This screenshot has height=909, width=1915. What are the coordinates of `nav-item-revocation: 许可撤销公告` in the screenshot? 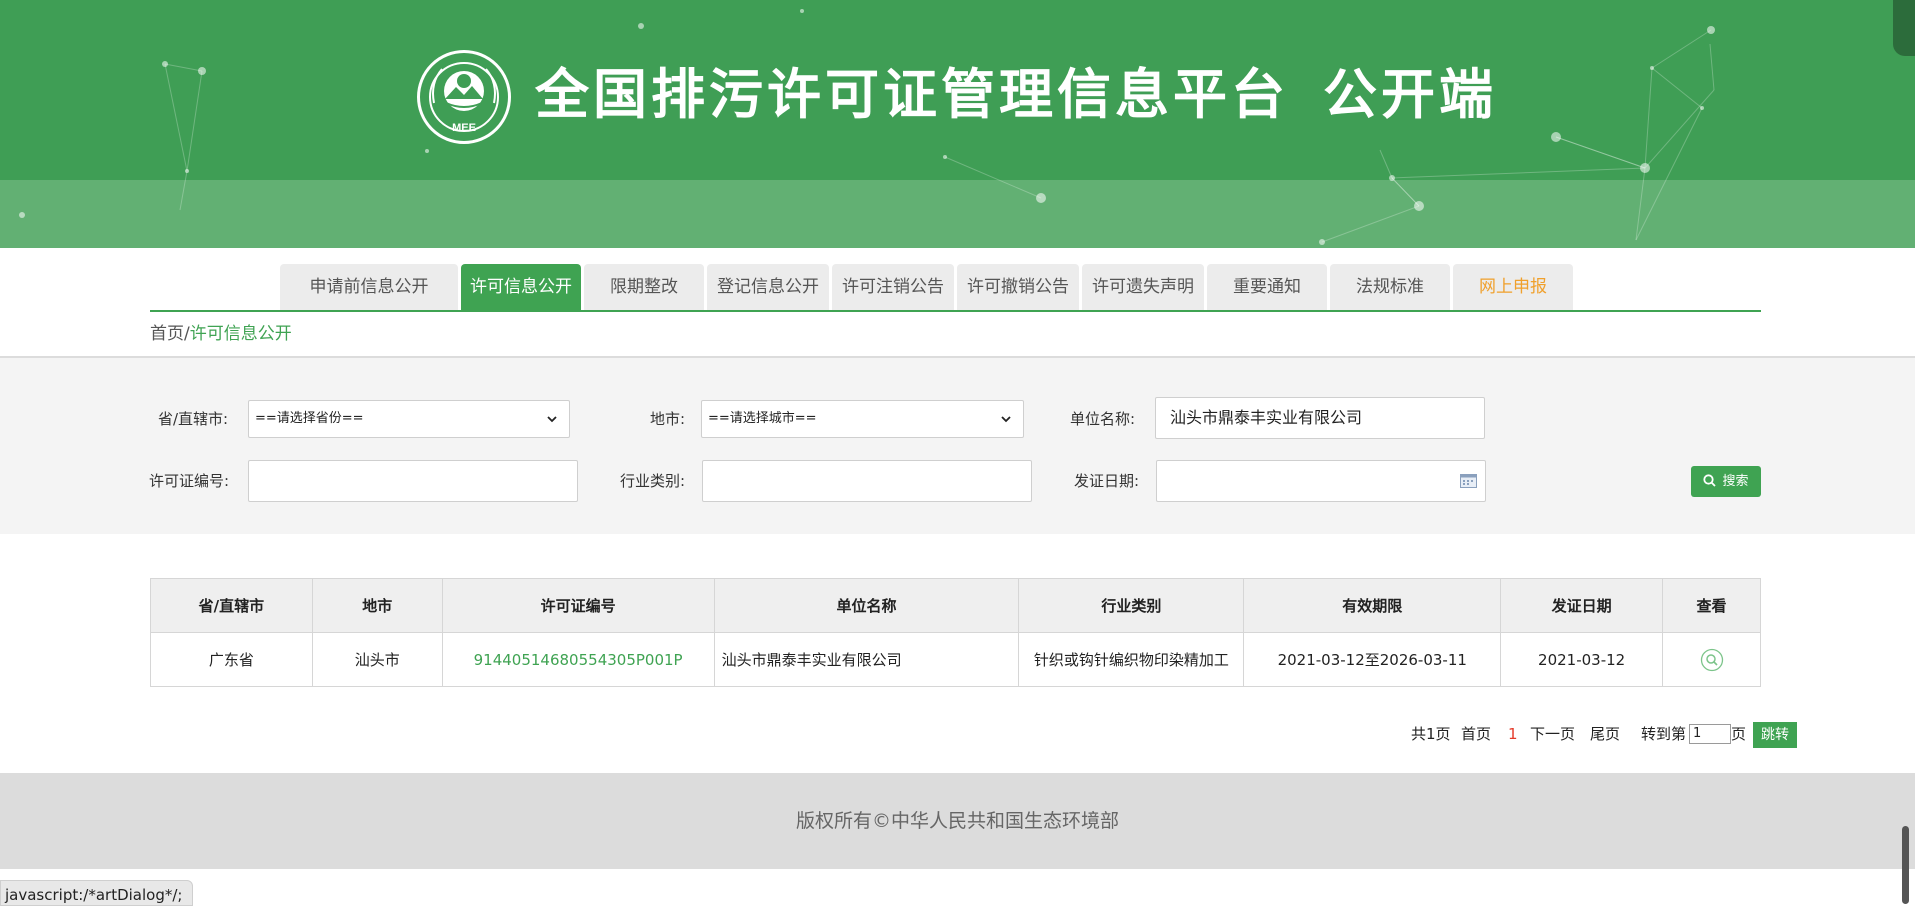 It's located at (1018, 287).